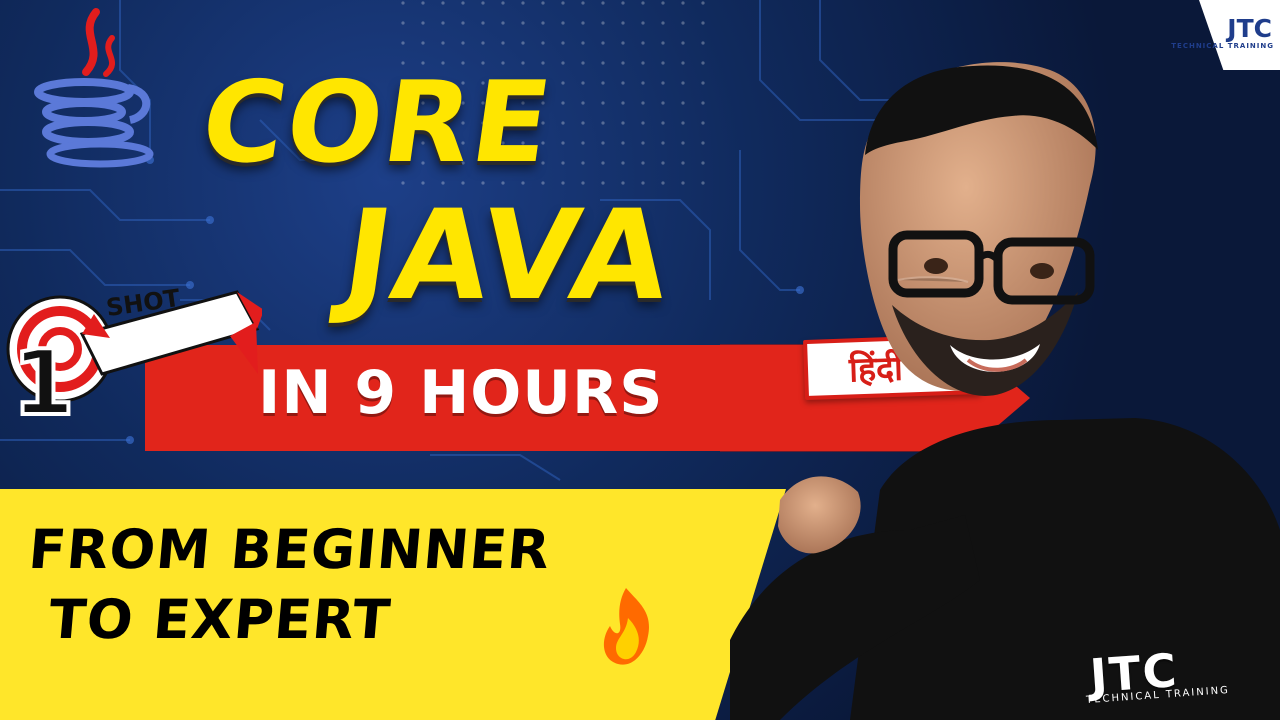  I want to click on java-logo-icon, so click(94, 88).